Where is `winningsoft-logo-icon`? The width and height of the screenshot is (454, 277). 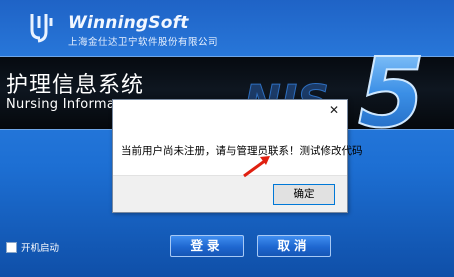
winningsoft-logo-icon is located at coordinates (41, 28).